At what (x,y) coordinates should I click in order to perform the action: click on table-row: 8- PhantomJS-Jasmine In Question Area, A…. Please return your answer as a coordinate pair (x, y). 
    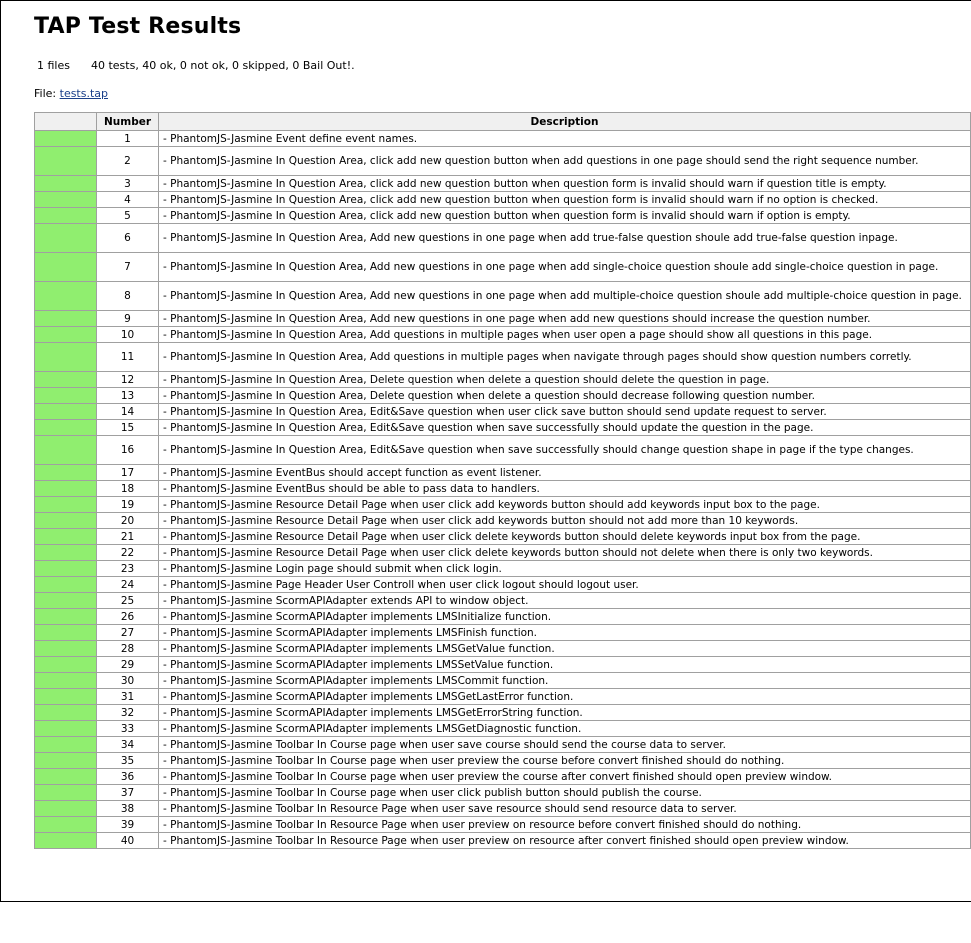
    Looking at the image, I should click on (502, 296).